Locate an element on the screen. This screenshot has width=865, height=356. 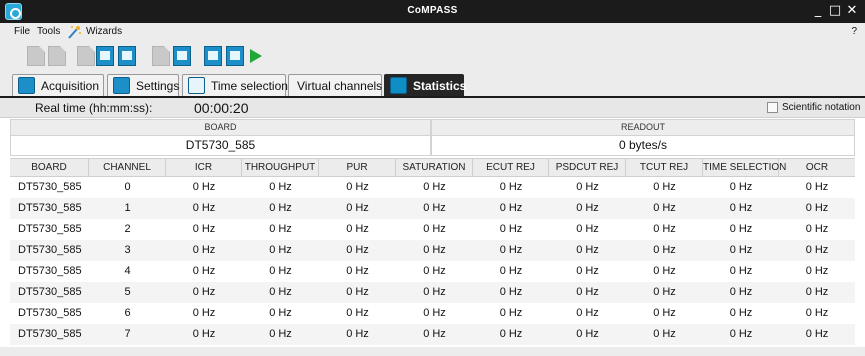
column-header: ECUT REJ is located at coordinates (511, 167).